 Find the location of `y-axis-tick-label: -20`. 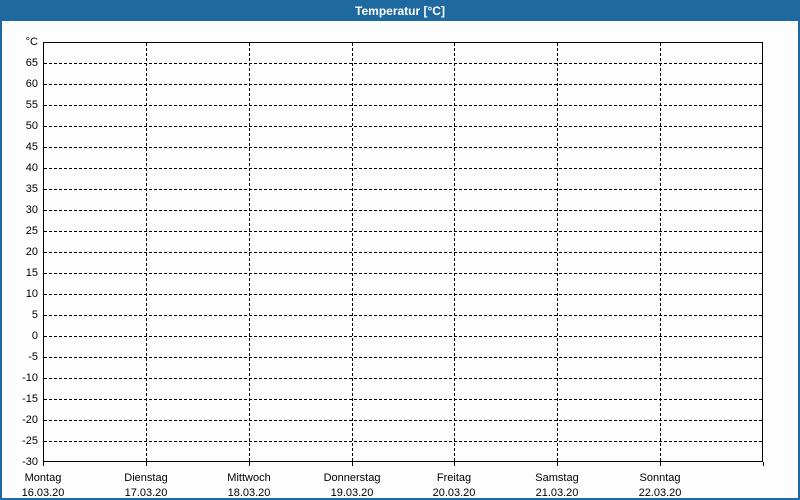

y-axis-tick-label: -20 is located at coordinates (30, 420).